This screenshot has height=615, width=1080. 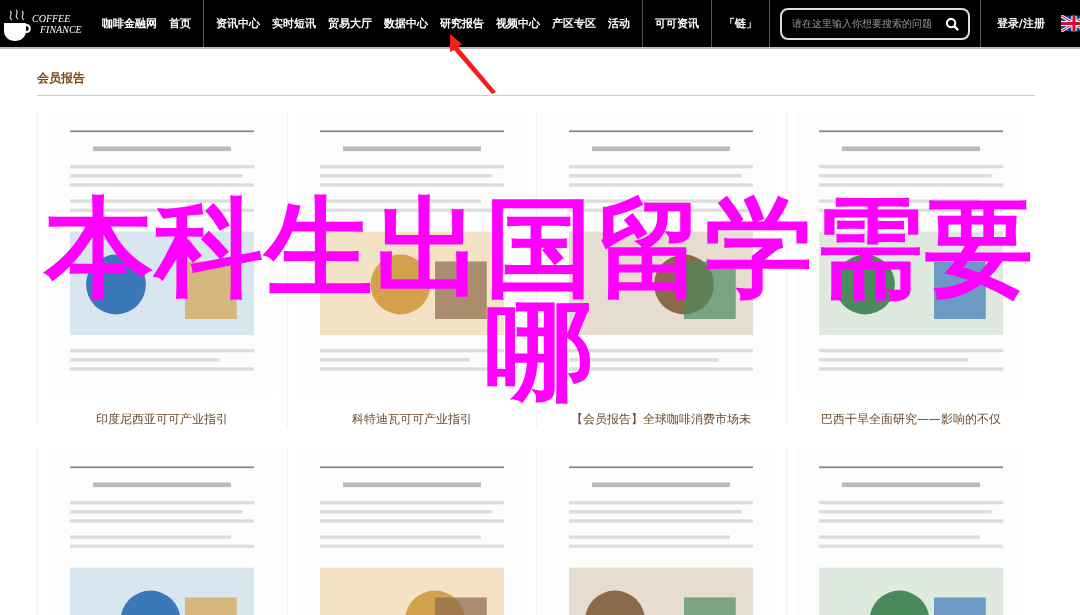 I want to click on logo-text: FINANCE, so click(x=57, y=29).